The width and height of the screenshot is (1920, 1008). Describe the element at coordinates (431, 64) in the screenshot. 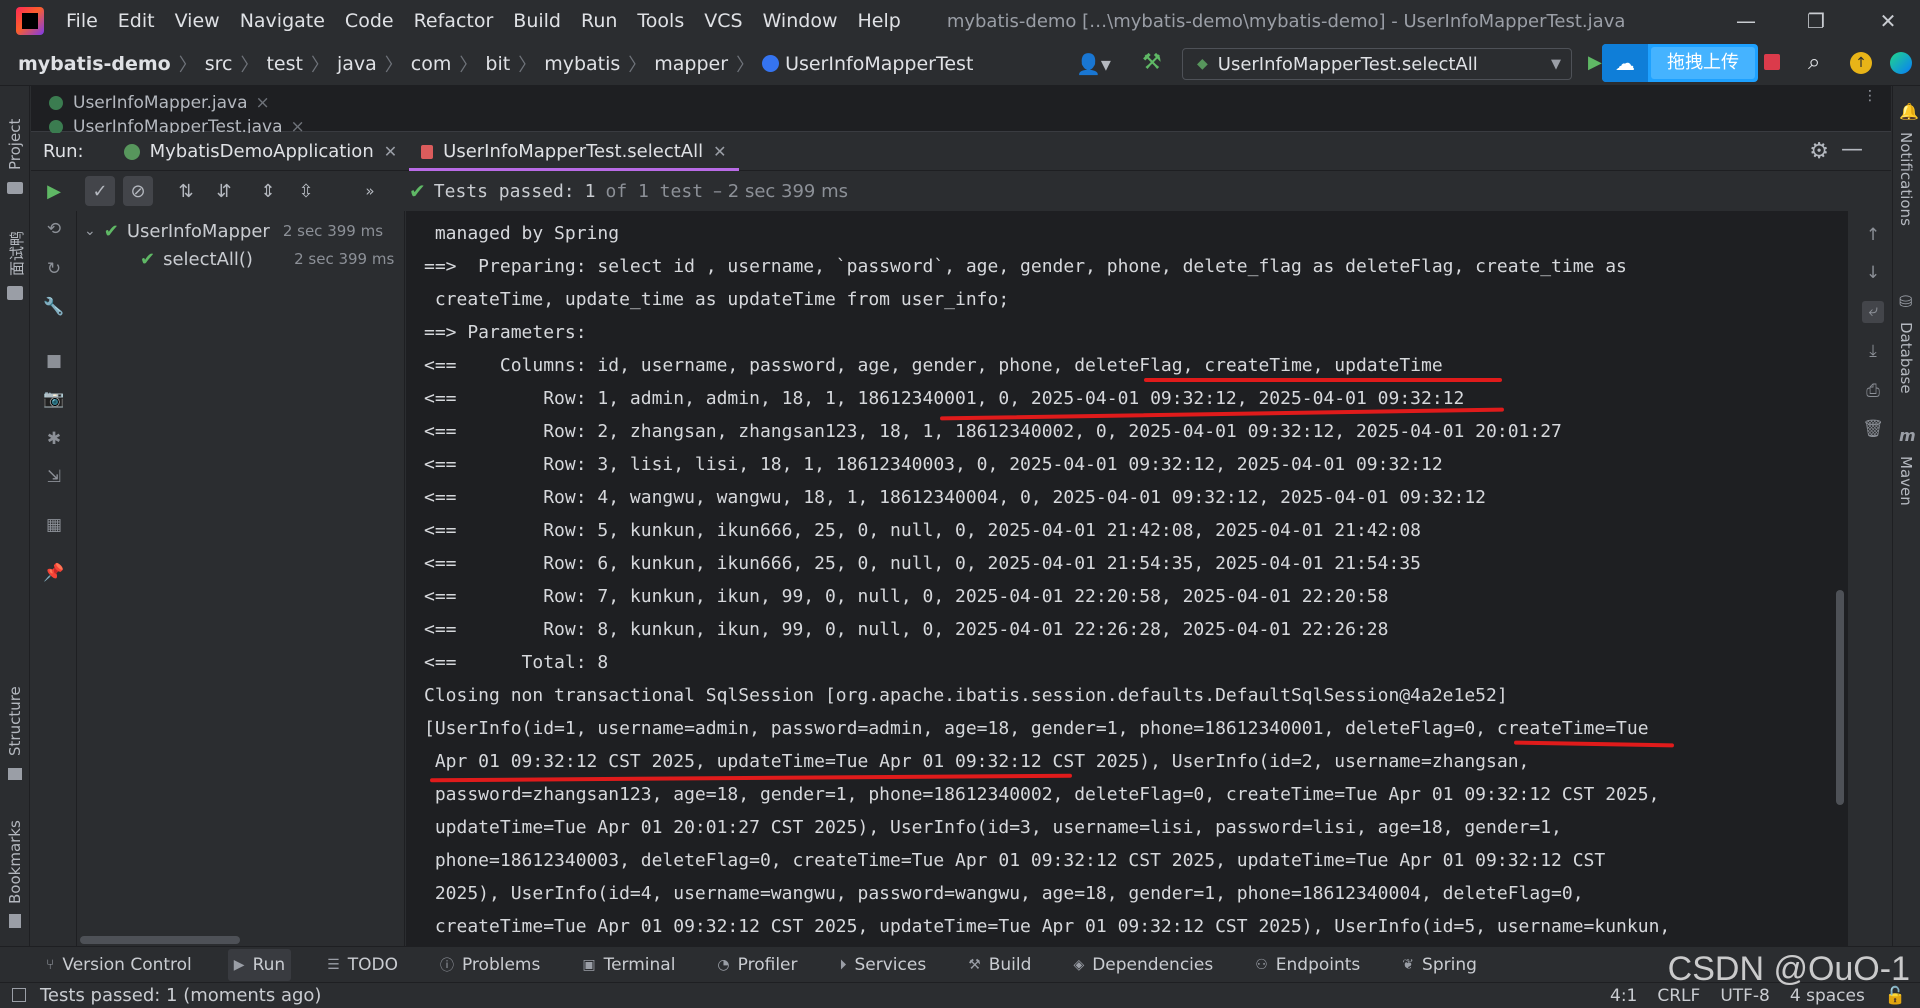

I see `breadcrumb-com: com` at that location.